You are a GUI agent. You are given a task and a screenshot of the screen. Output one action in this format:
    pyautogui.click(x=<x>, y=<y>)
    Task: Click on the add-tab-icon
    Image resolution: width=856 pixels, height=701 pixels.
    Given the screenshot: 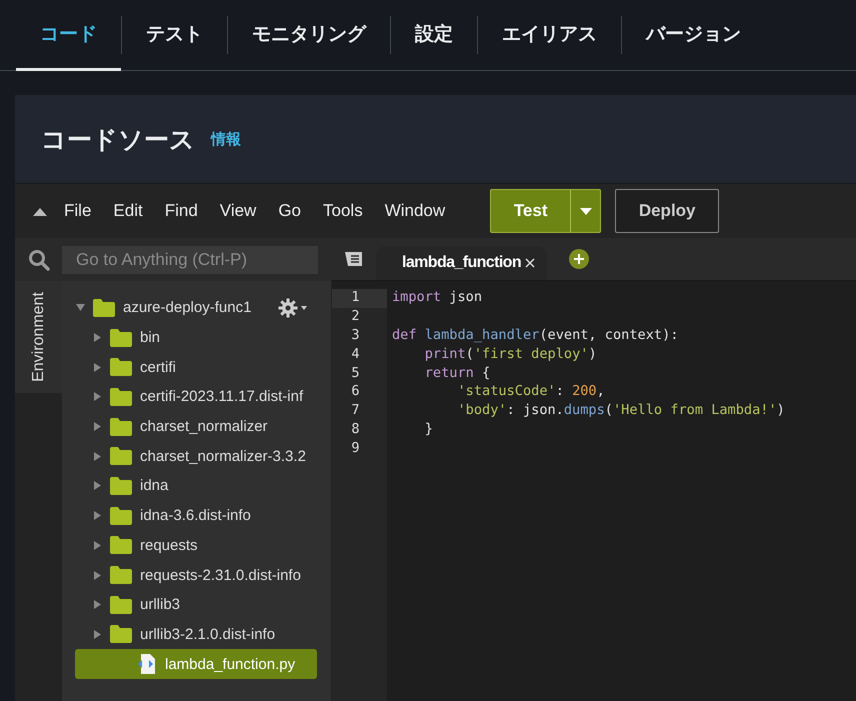 What is the action you would take?
    pyautogui.click(x=579, y=259)
    